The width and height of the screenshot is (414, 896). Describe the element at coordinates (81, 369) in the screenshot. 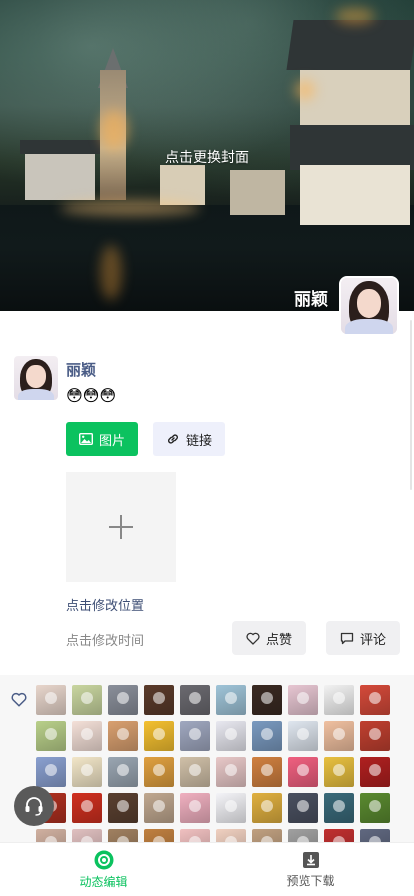

I see `post-user-name: 丽颖` at that location.